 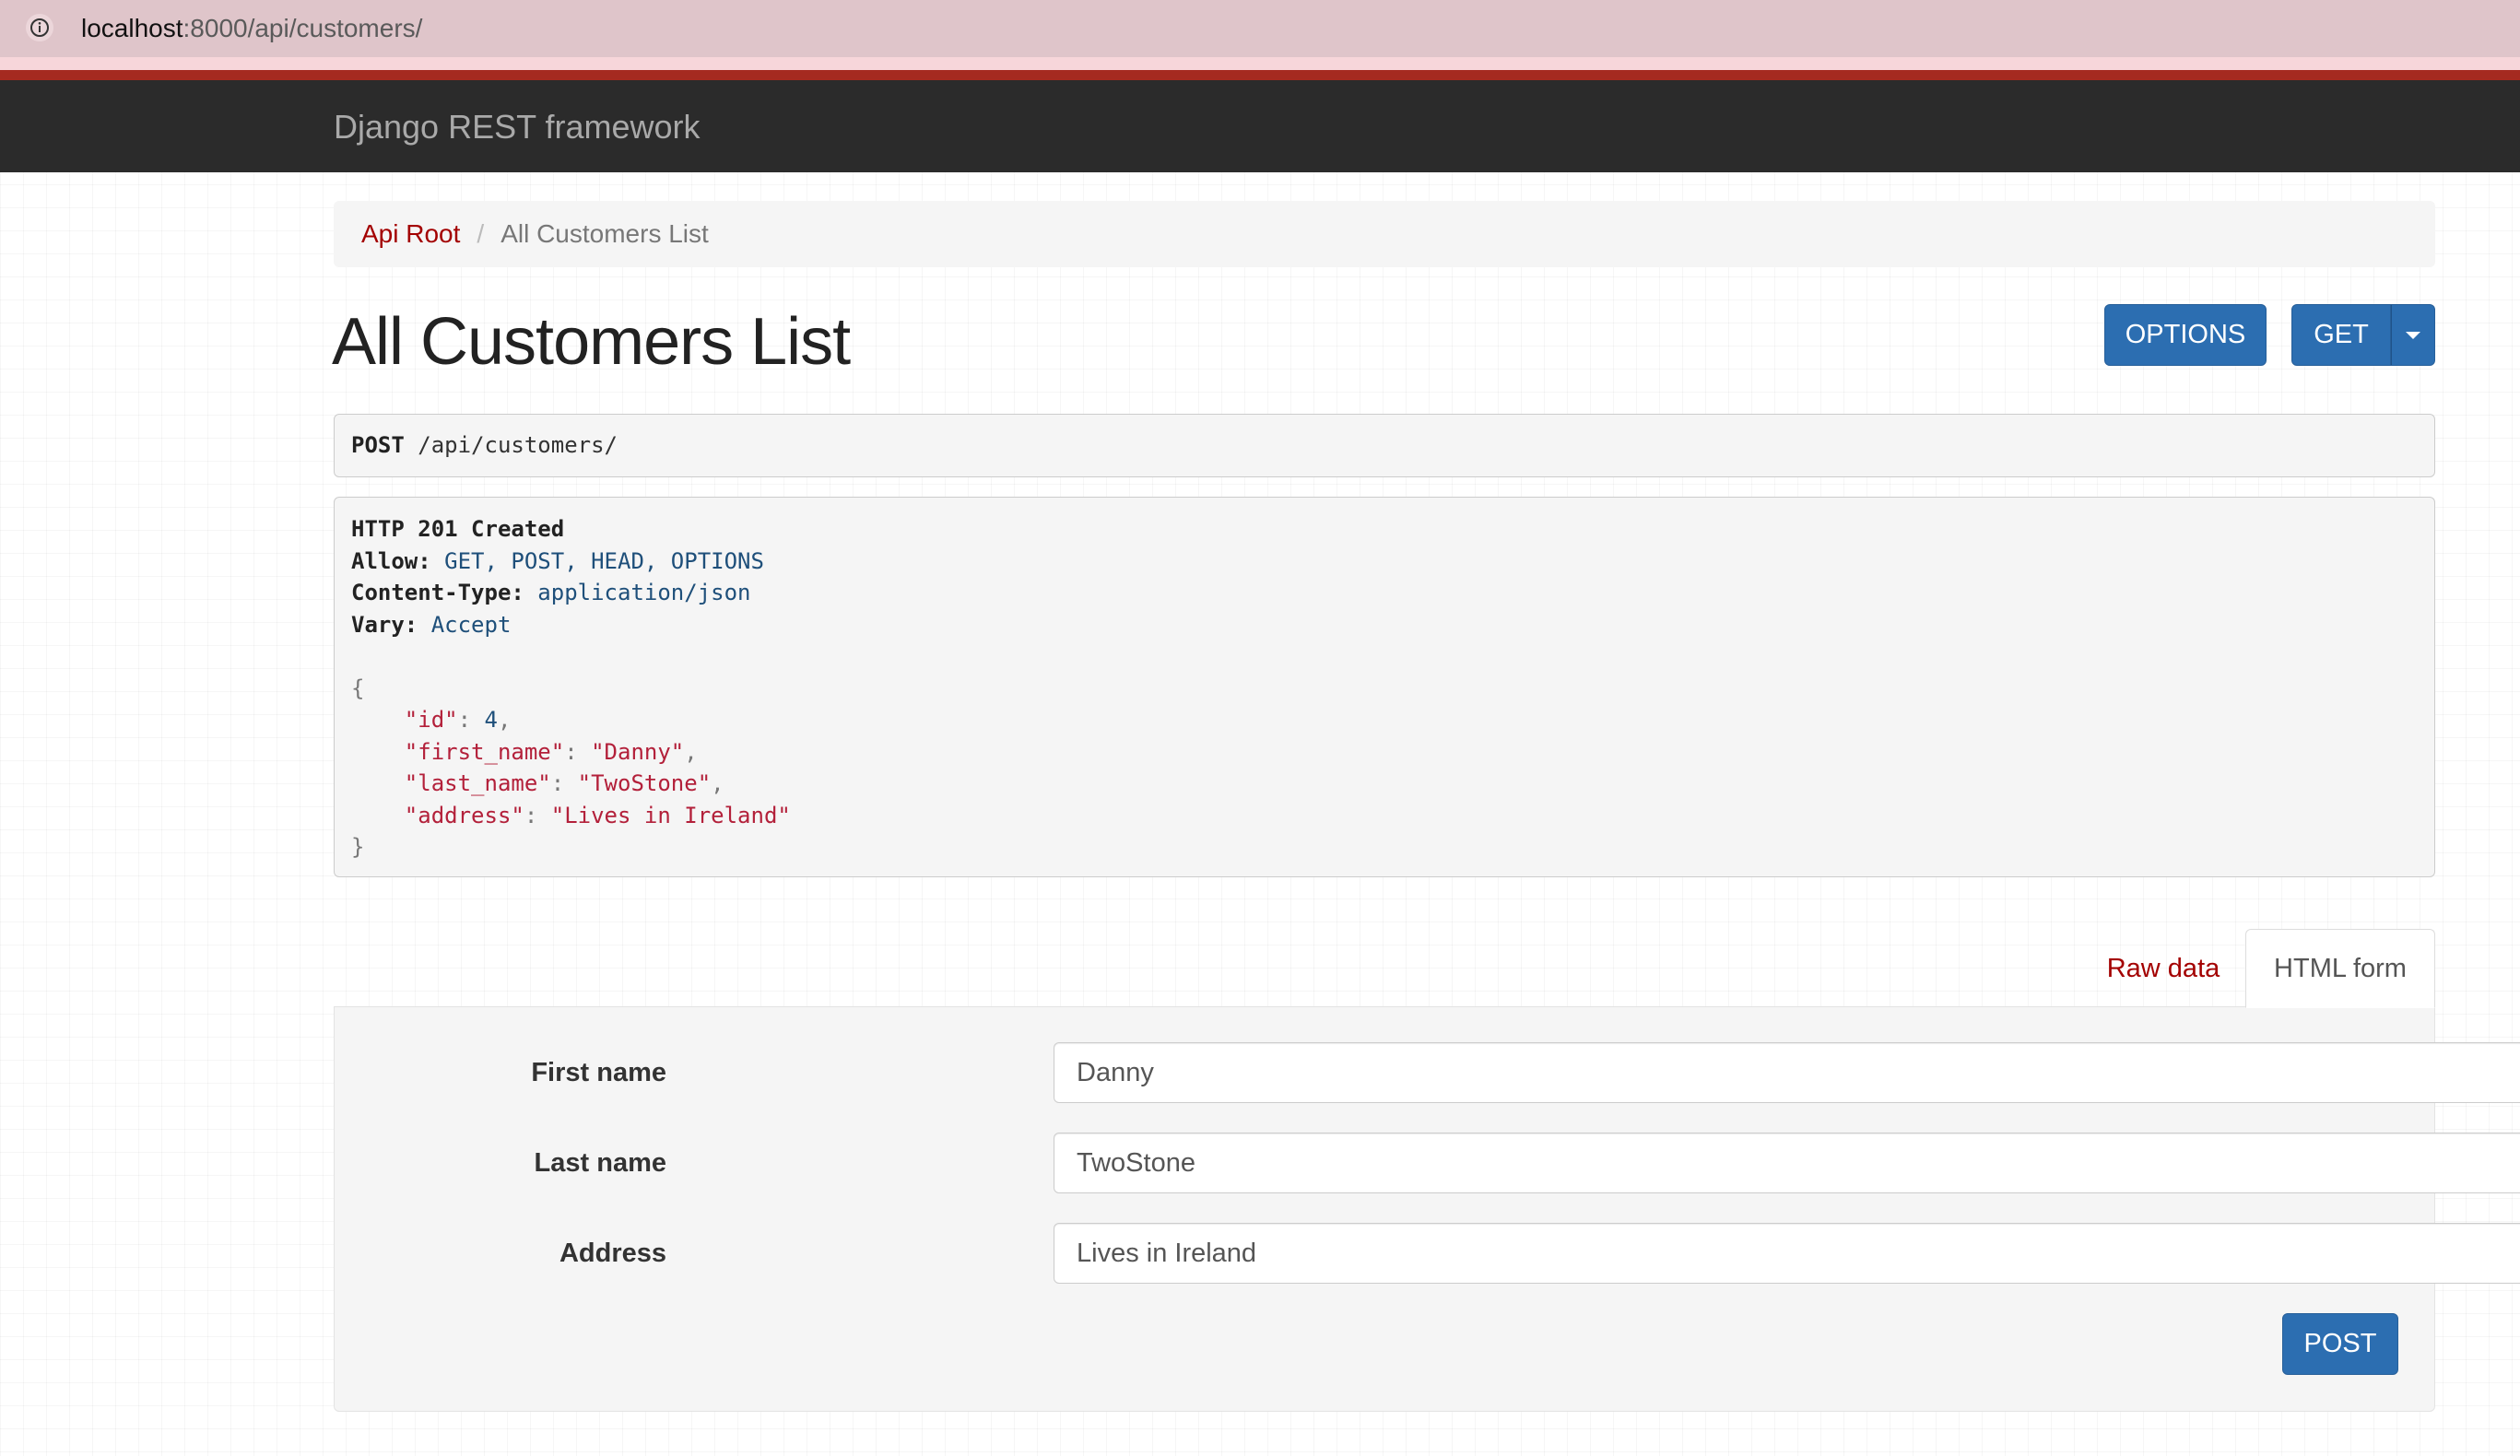 What do you see at coordinates (39, 27) in the screenshot?
I see `site-info-icon` at bounding box center [39, 27].